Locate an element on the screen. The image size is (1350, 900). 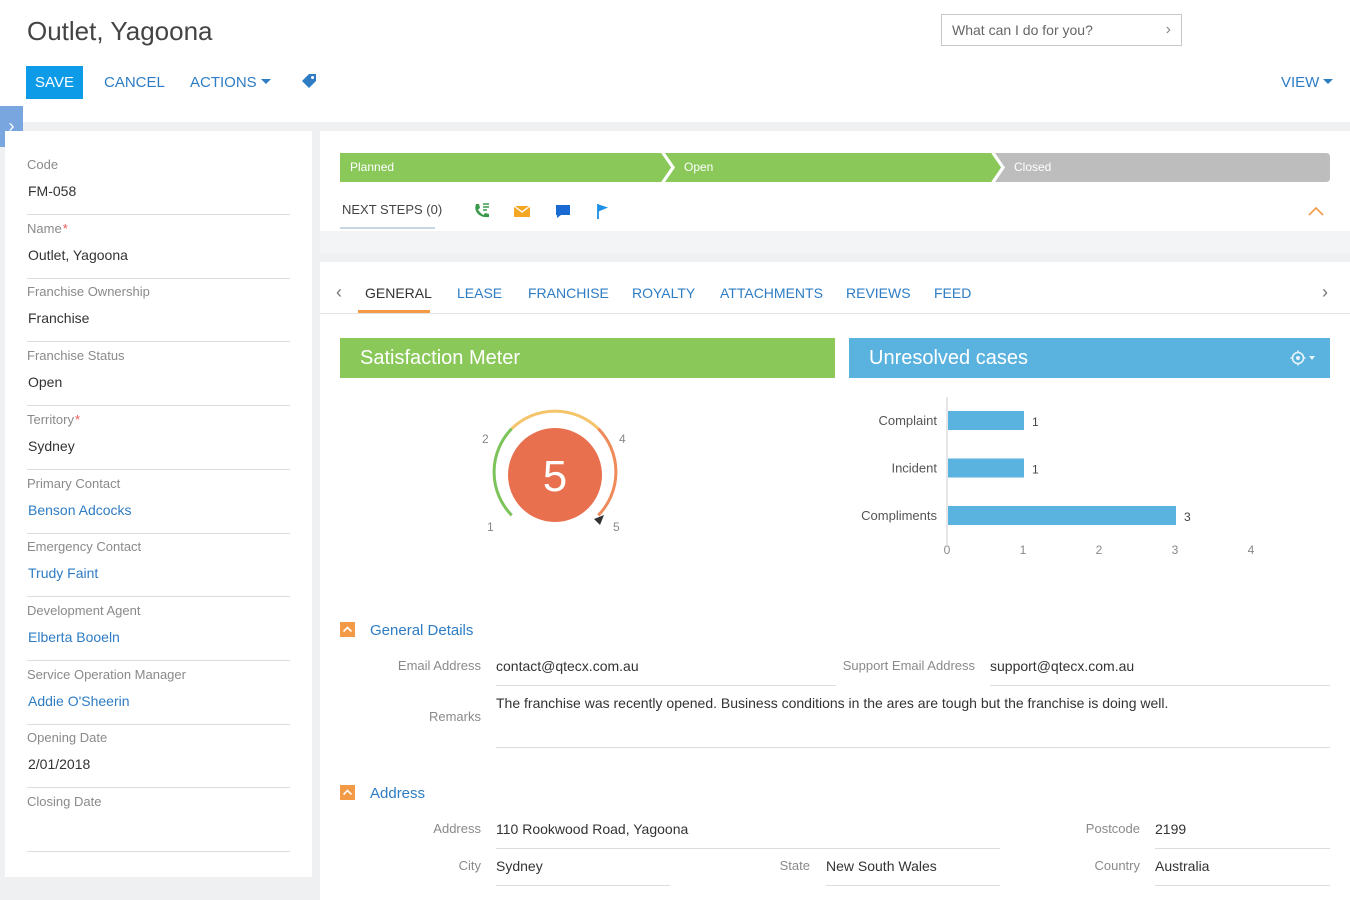
next-steps-underline is located at coordinates (387, 228).